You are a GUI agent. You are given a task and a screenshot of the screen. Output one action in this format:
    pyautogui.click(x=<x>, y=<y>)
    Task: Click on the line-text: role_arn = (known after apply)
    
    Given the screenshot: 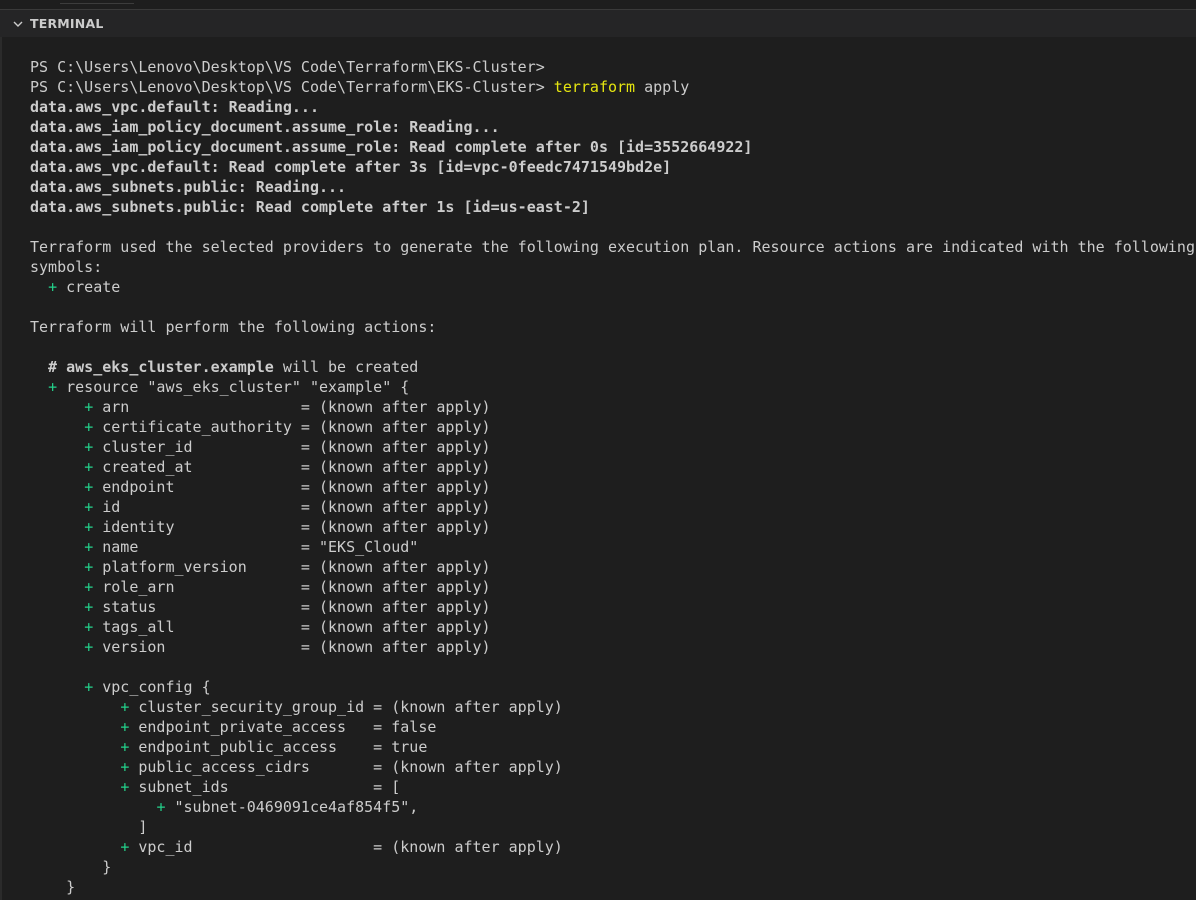 What is the action you would take?
    pyautogui.click(x=292, y=587)
    